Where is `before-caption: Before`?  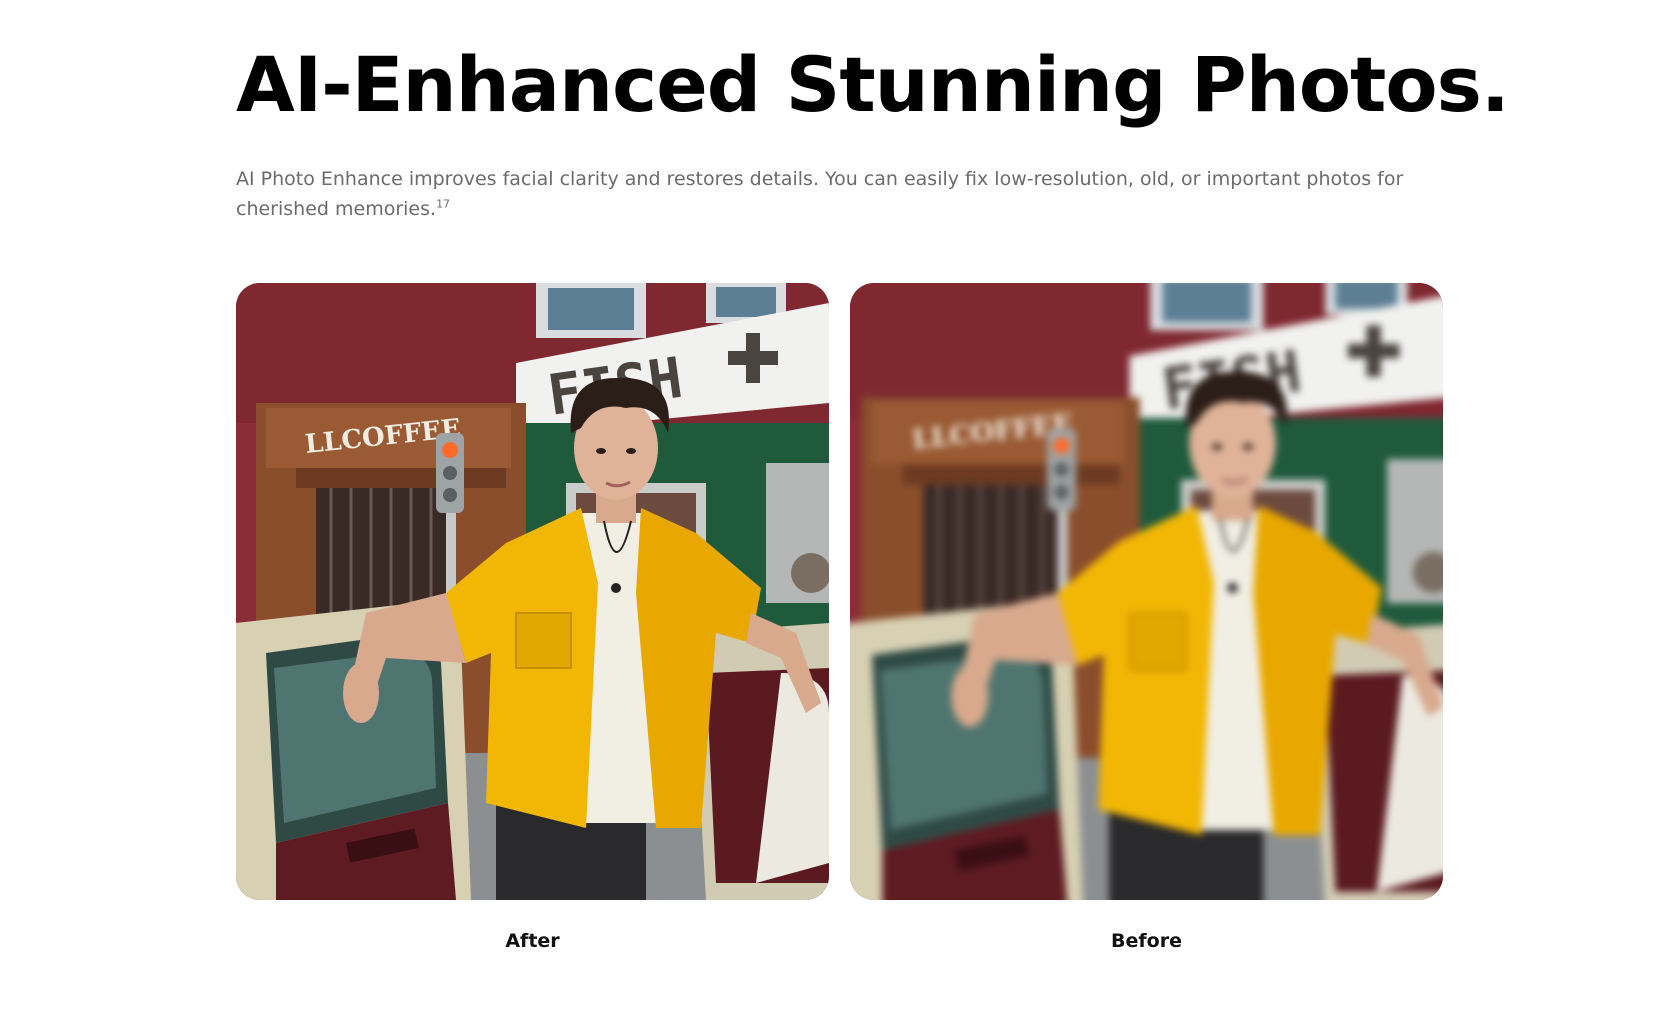
before-caption: Before is located at coordinates (1146, 941).